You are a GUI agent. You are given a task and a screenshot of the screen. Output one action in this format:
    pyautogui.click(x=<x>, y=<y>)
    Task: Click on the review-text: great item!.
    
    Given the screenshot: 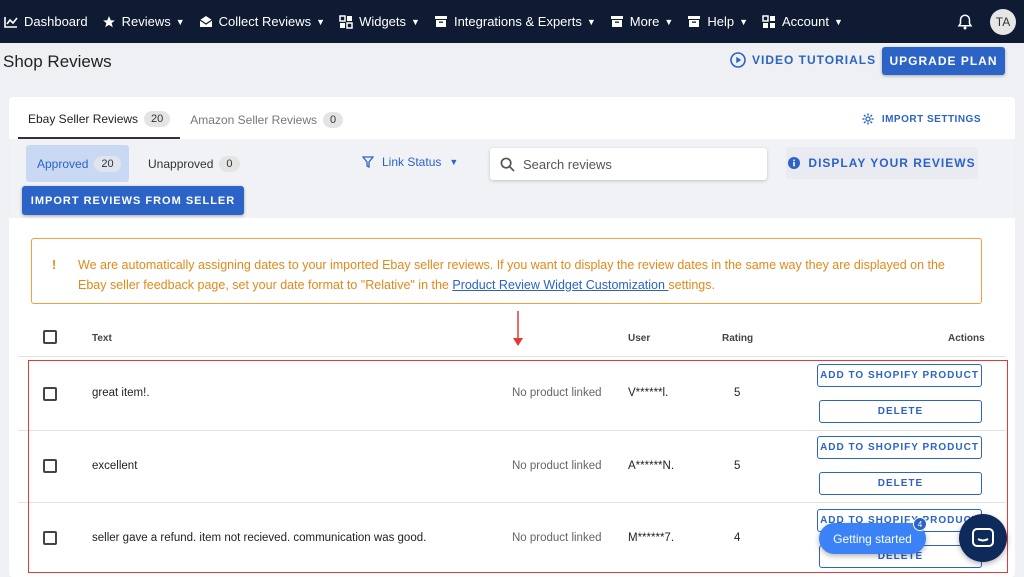 What is the action you would take?
    pyautogui.click(x=121, y=393)
    